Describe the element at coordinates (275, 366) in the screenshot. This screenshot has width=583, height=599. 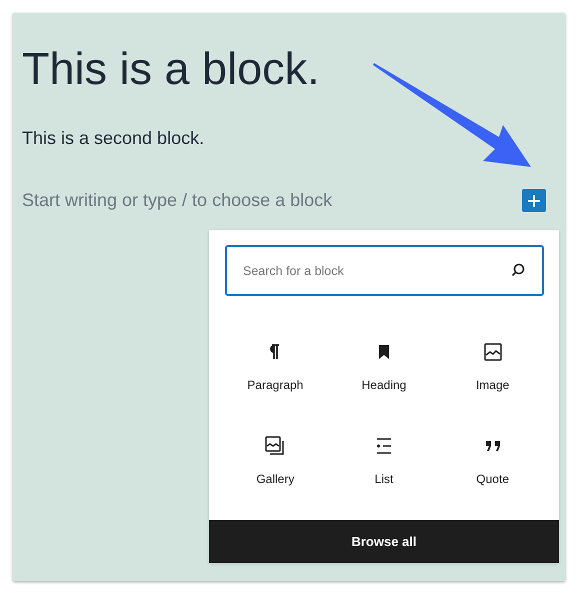
I see `block-type-item: Paragraph` at that location.